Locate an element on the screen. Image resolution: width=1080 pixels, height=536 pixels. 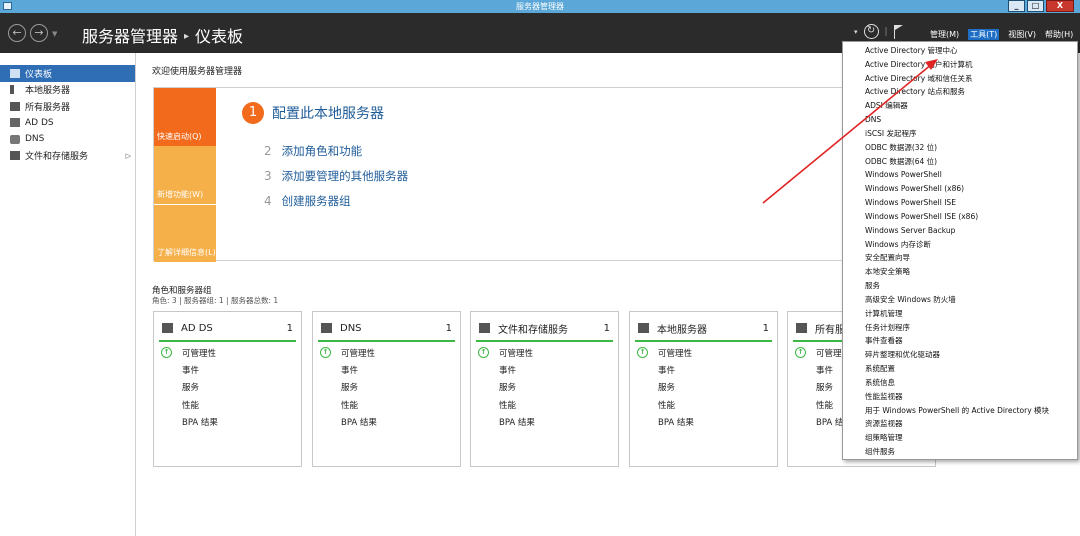
annotation-arrow is located at coordinates (850, 131).